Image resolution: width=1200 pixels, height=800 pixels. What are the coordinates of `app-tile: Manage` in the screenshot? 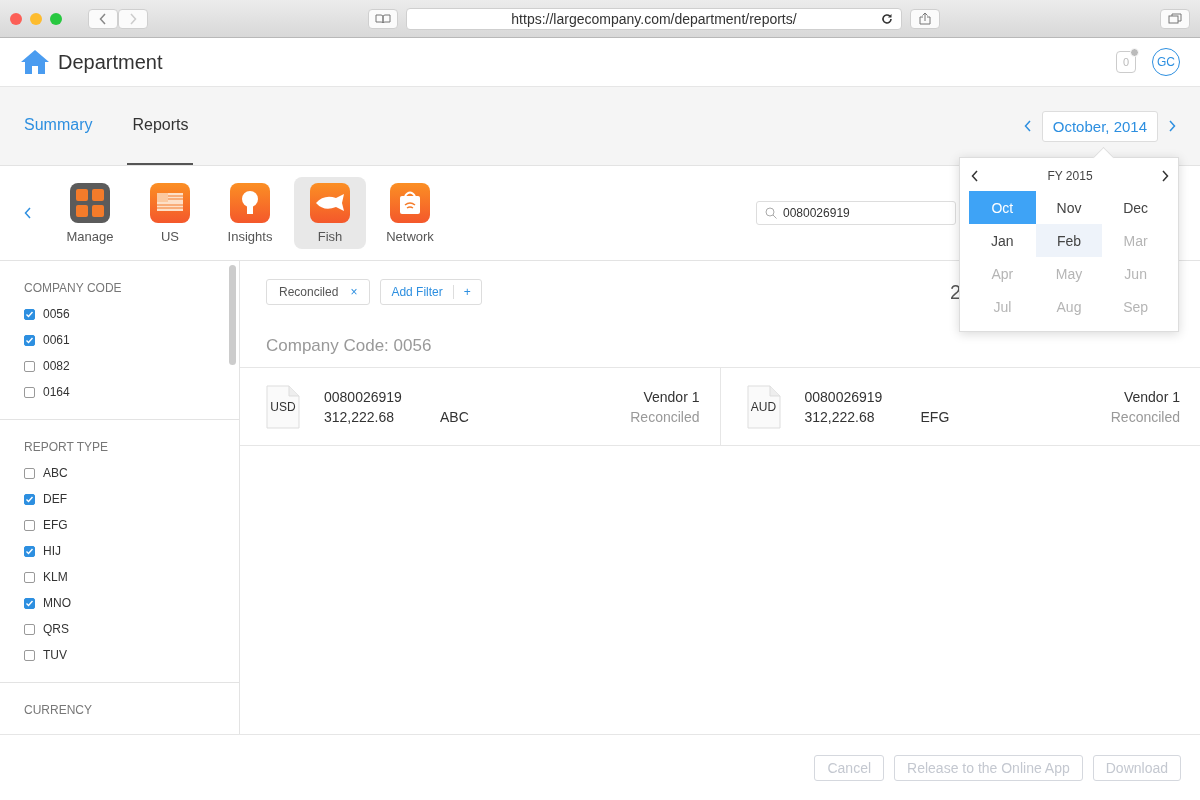 It's located at (90, 213).